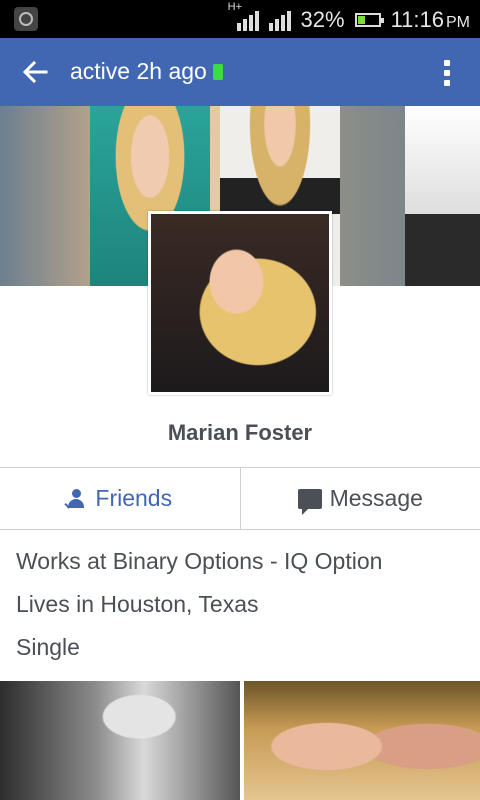 The image size is (480, 800). Describe the element at coordinates (369, 20) in the screenshot. I see `battery-icon` at that location.